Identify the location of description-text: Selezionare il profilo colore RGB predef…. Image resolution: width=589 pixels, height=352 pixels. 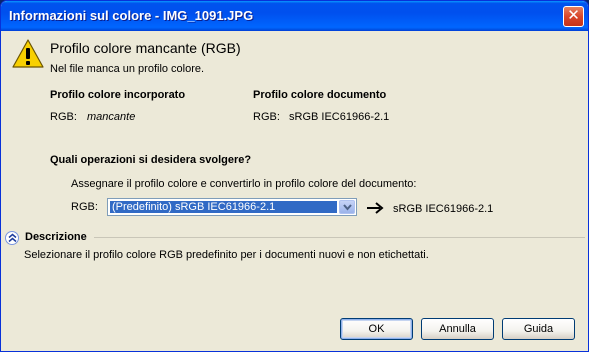
(226, 255).